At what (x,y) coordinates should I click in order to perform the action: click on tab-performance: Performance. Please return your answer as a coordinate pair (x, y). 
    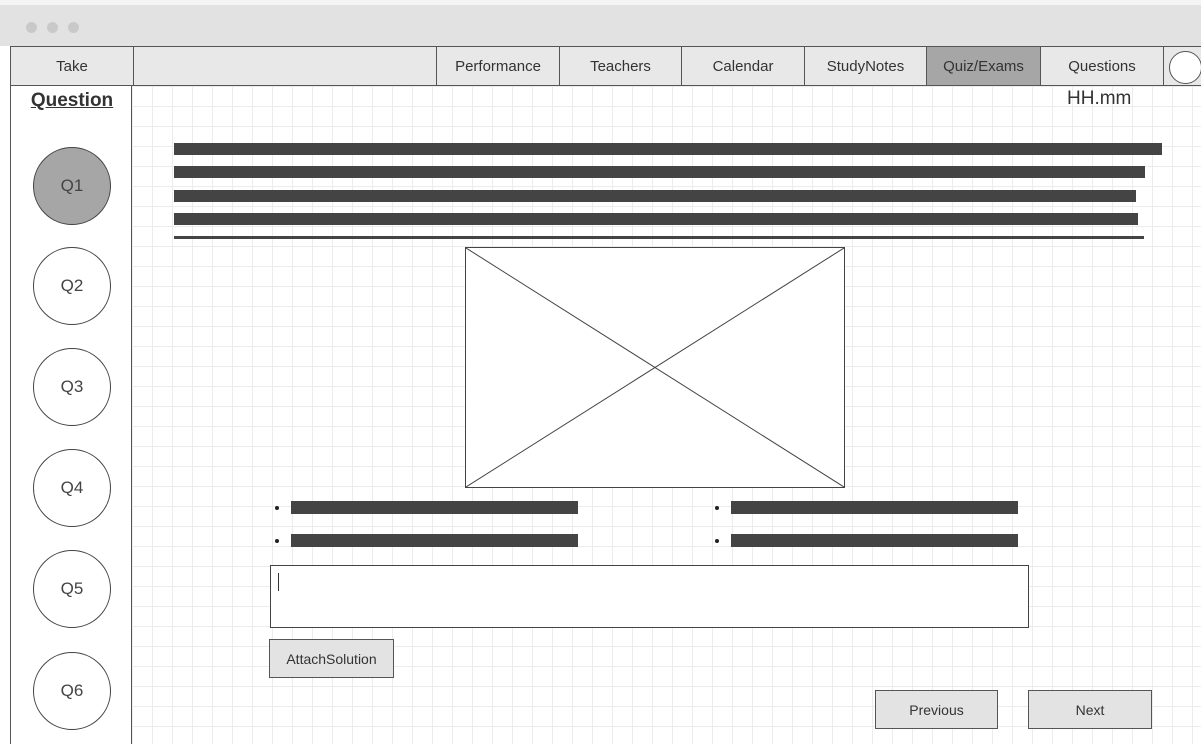
    Looking at the image, I should click on (497, 66).